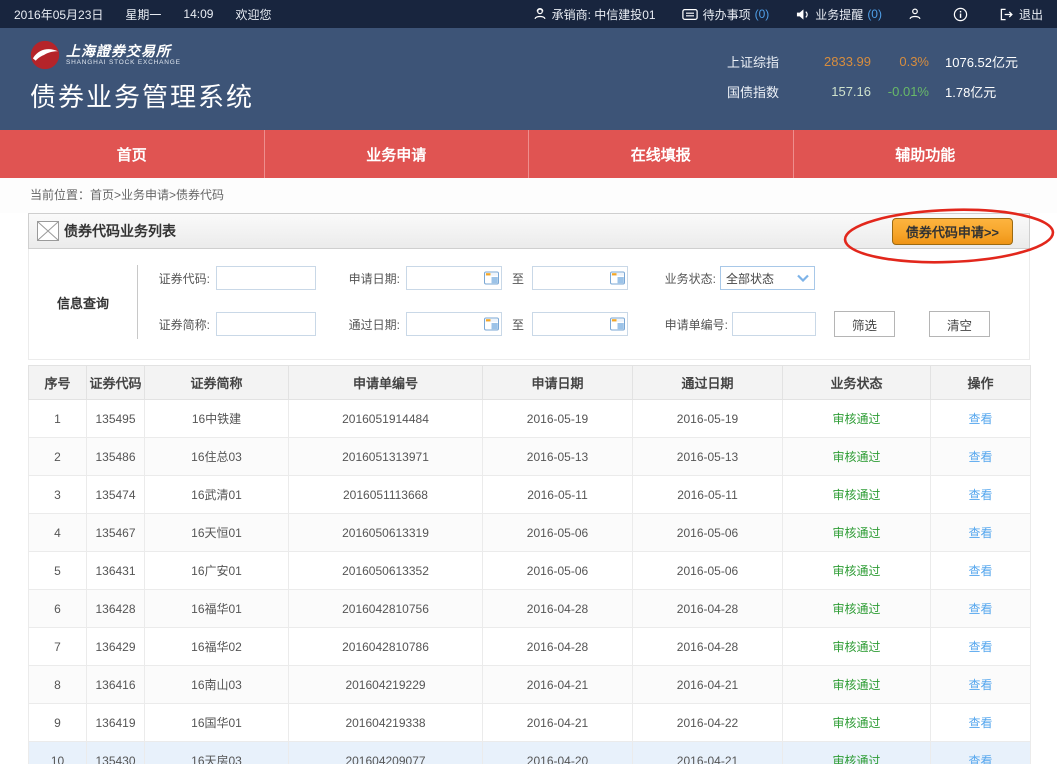 The height and width of the screenshot is (764, 1057). What do you see at coordinates (57, 722) in the screenshot?
I see `cell-no: 9` at bounding box center [57, 722].